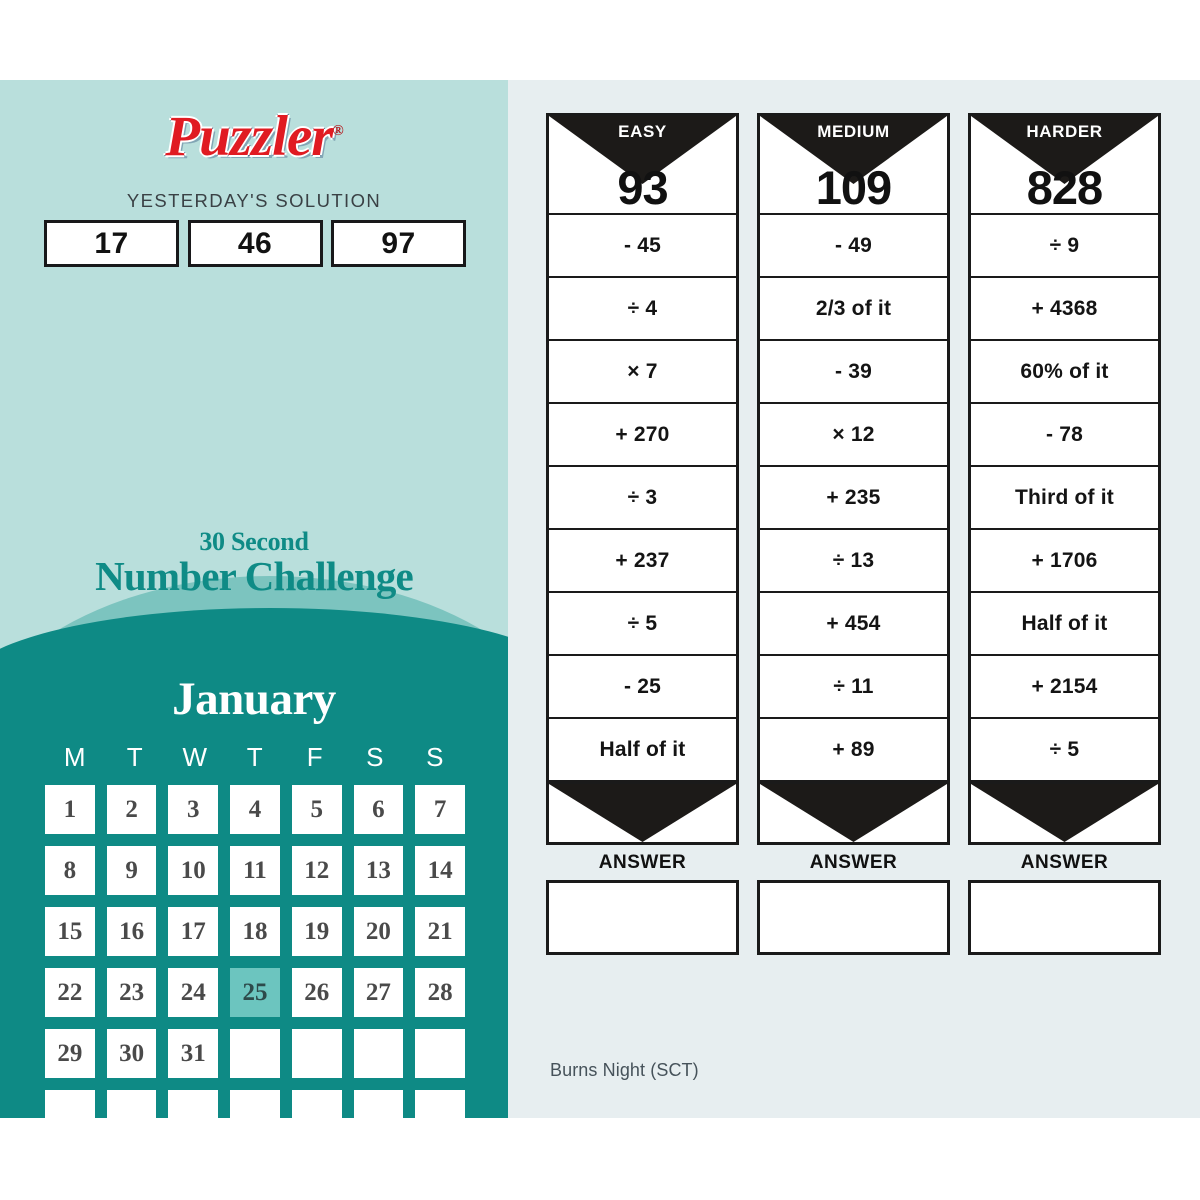  Describe the element at coordinates (853, 624) in the screenshot. I see `puzzle-step: + 454` at that location.